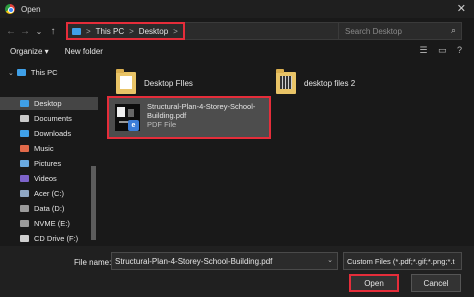  What do you see at coordinates (53, 118) in the screenshot?
I see `sidebar-item-label: Documents` at bounding box center [53, 118].